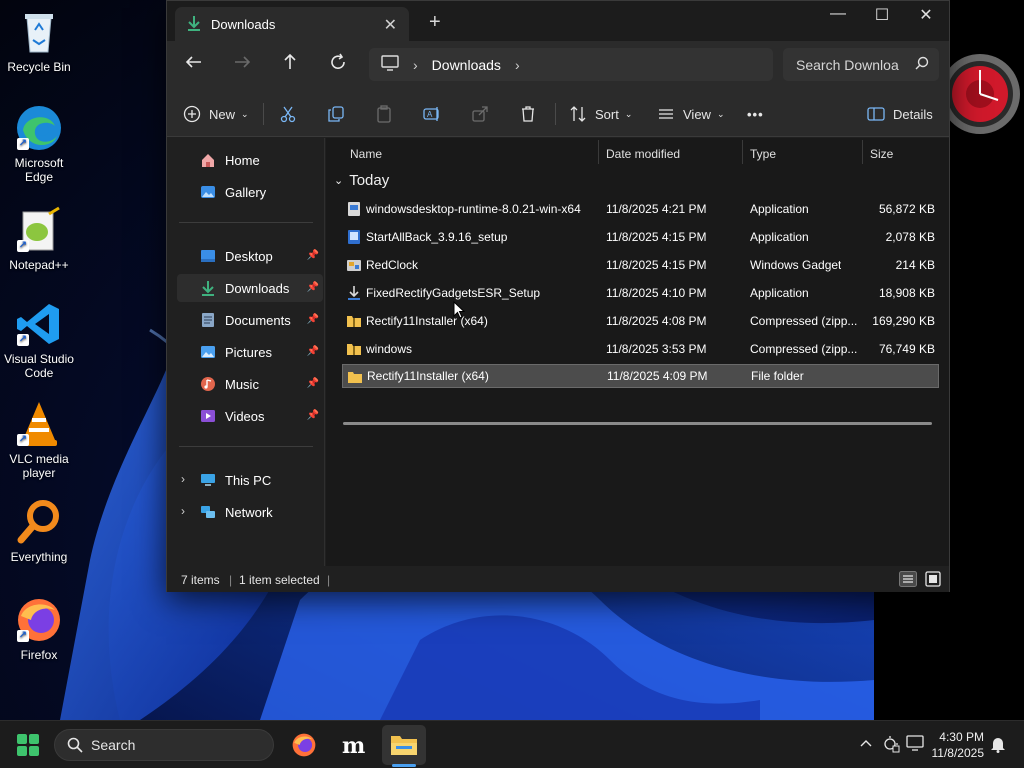 Image resolution: width=1024 pixels, height=768 pixels. Describe the element at coordinates (903, 321) in the screenshot. I see `file-size: 169,290 KB` at that location.